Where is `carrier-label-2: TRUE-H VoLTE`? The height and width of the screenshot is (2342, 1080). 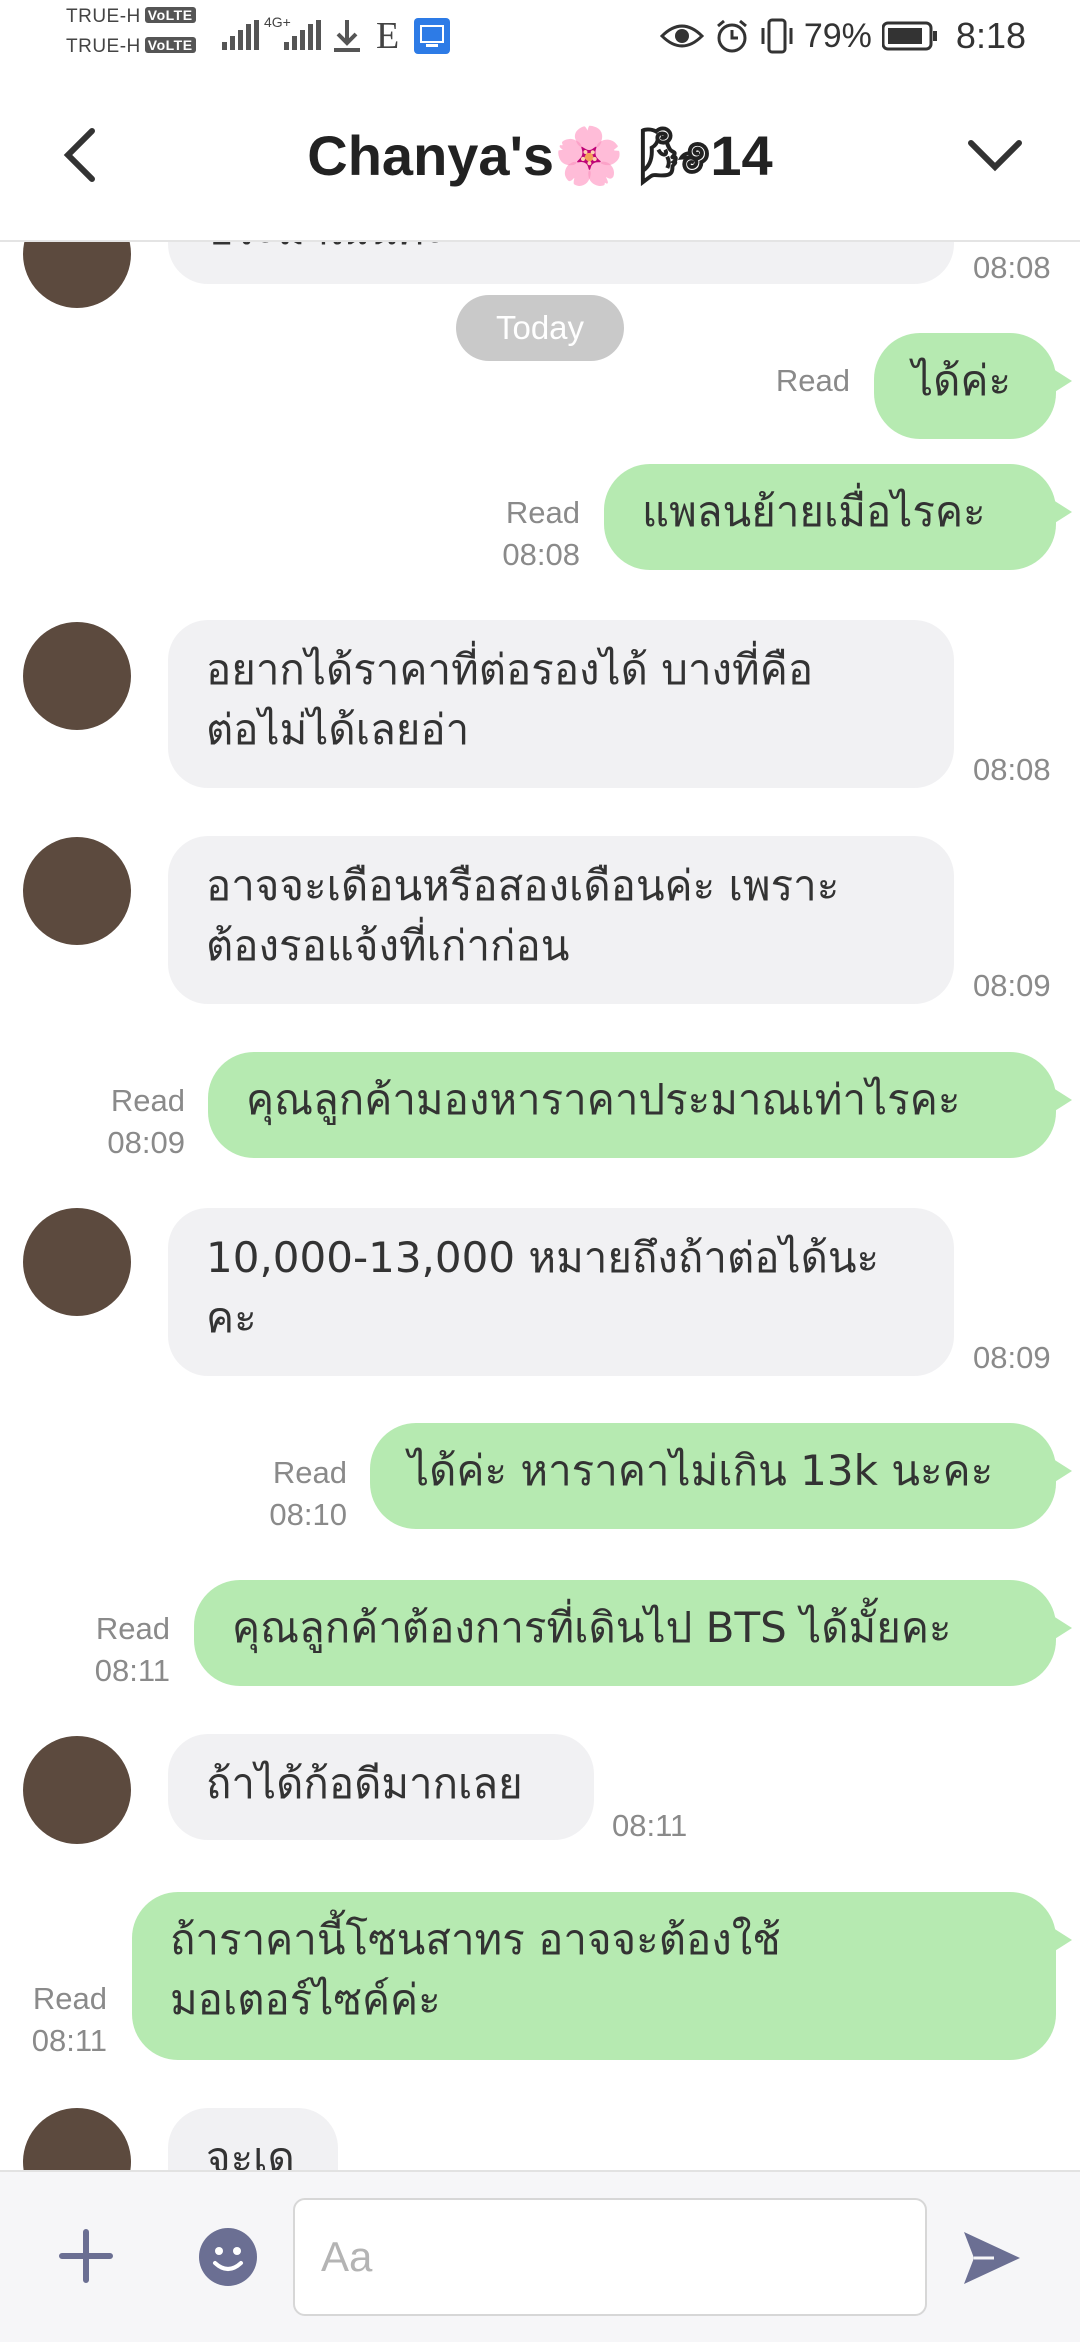 carrier-label-2: TRUE-H VoLTE is located at coordinates (131, 47).